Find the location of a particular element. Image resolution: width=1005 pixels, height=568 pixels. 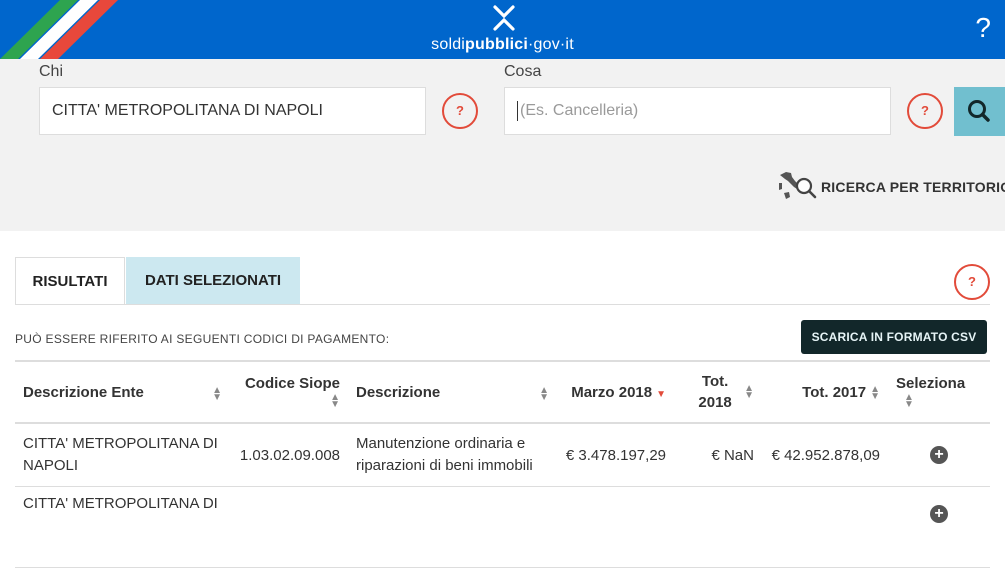

column-header-ente: Descrizione Ente ▲ ▼ is located at coordinates (122, 392).